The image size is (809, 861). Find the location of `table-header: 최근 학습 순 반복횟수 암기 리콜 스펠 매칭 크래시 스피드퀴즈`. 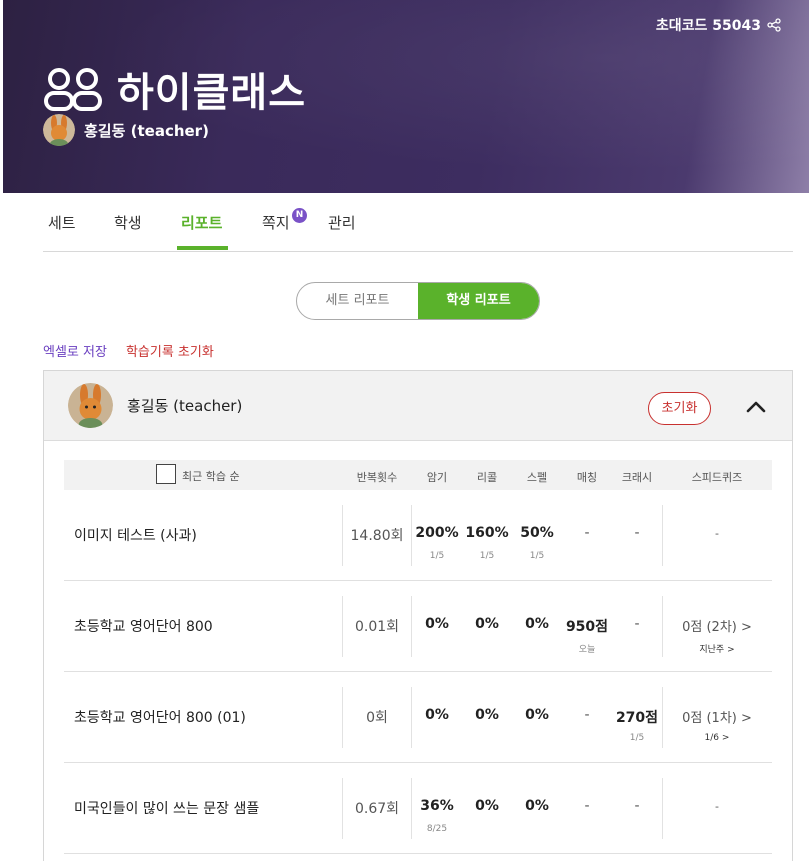

table-header: 최근 학습 순 반복횟수 암기 리콜 스펠 매칭 크래시 스피드퀴즈 is located at coordinates (418, 475).